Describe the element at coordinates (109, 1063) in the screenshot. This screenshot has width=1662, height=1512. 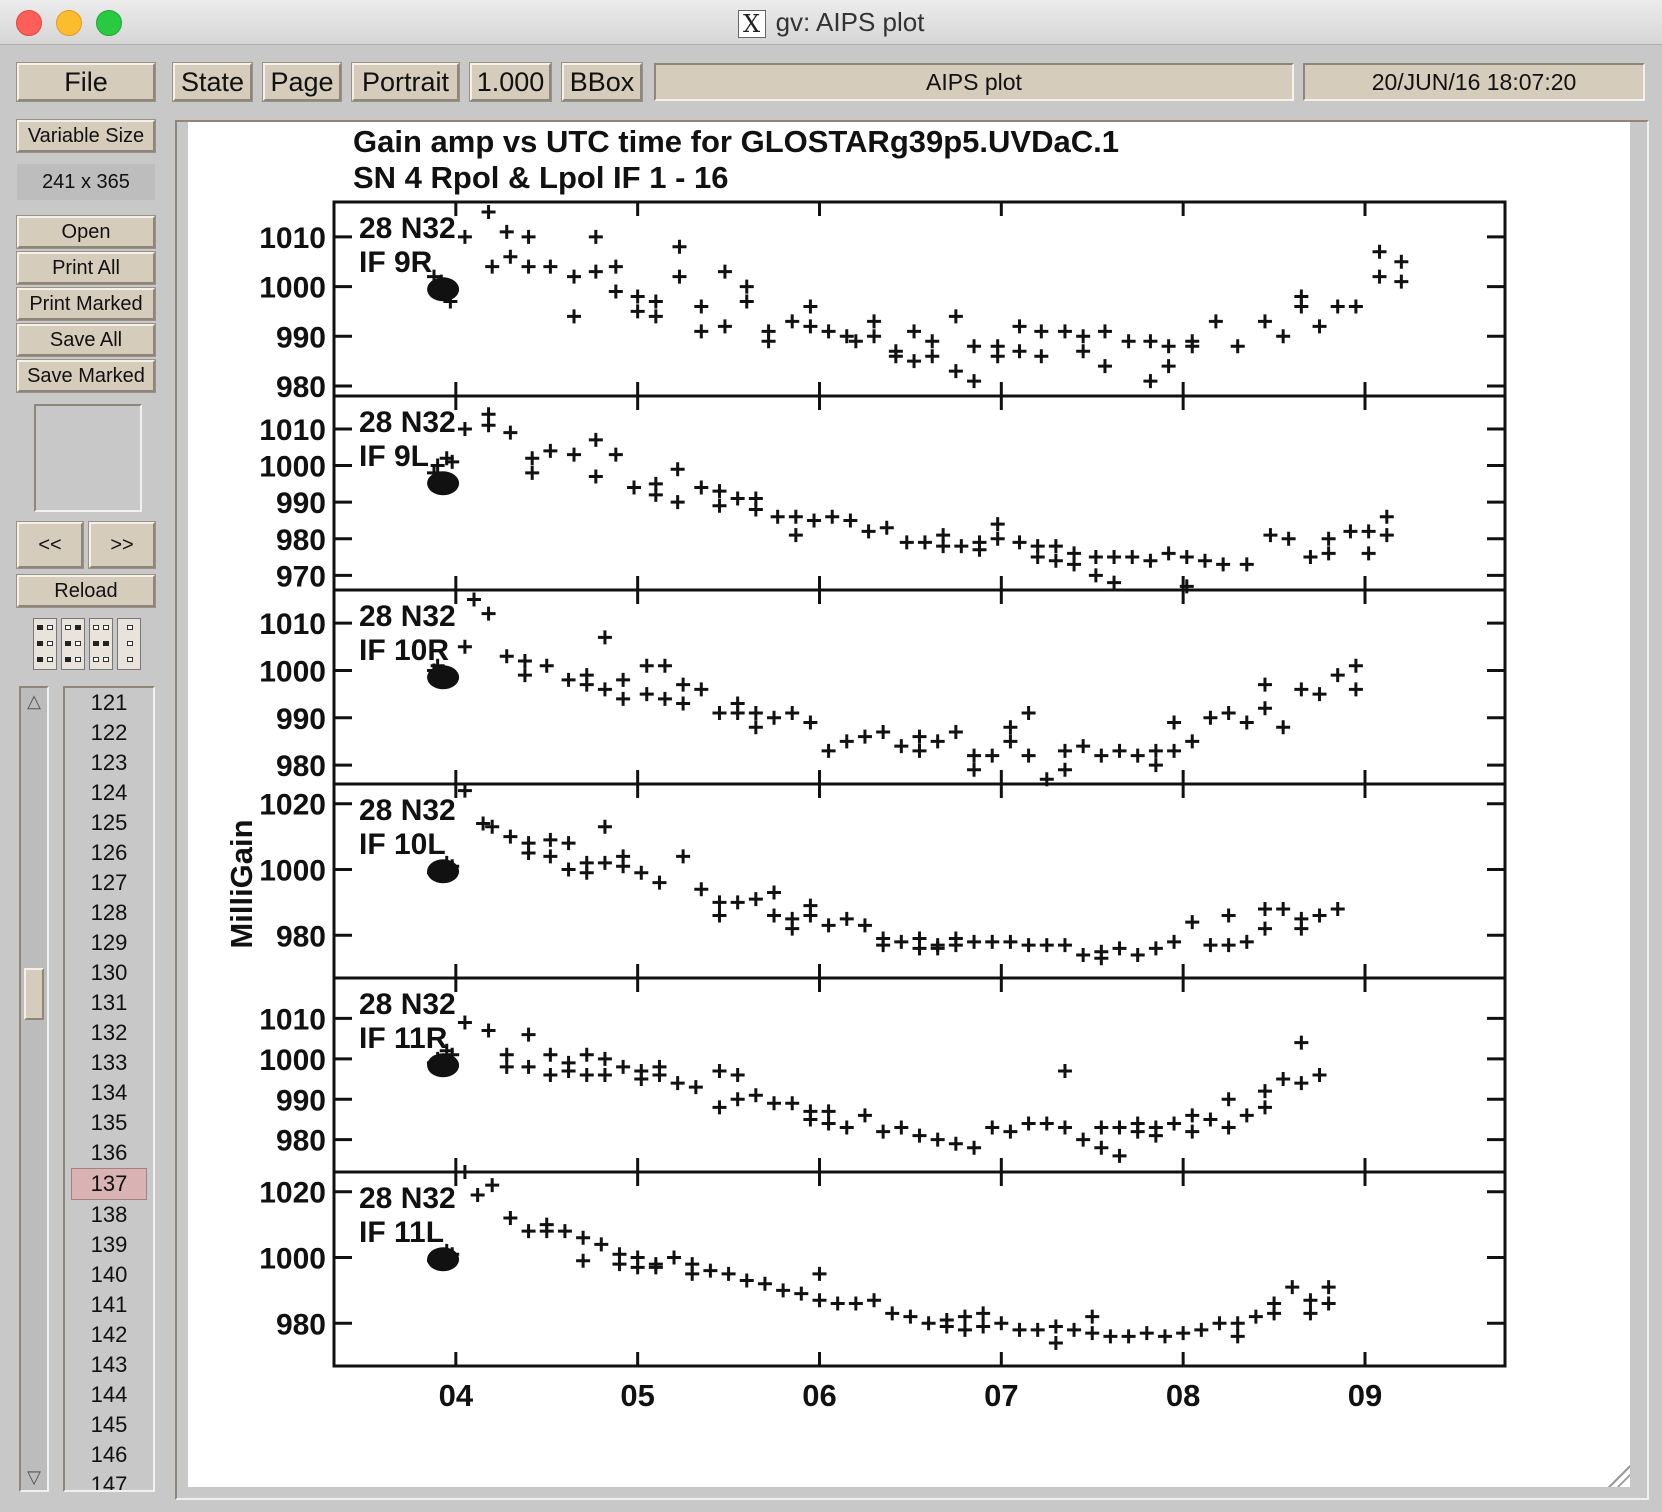
I see `page-list-item: 133` at that location.